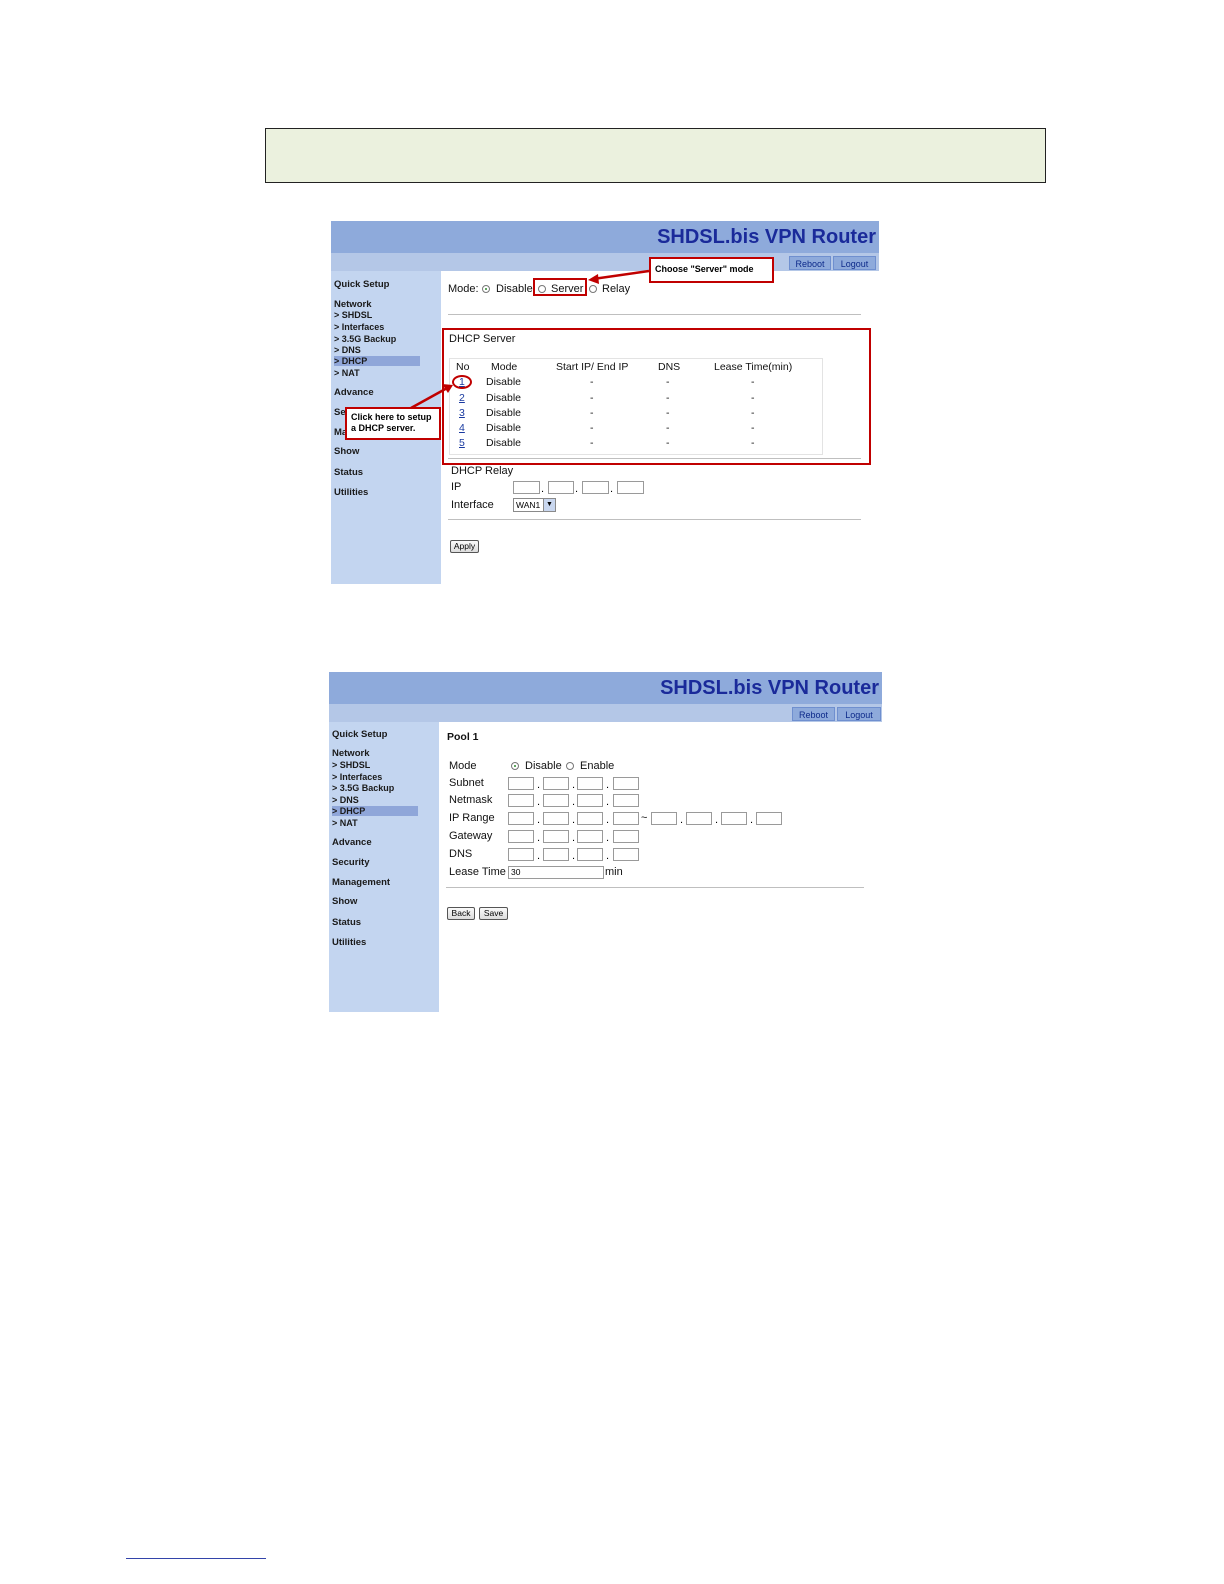  Describe the element at coordinates (528, 505) in the screenshot. I see `relay-interface-value: WAN1` at that location.